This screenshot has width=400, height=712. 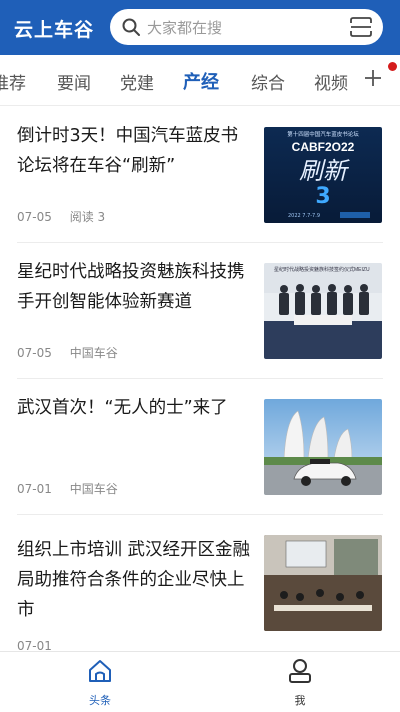 I want to click on news-meta: 07-05 中国车谷, so click(x=74, y=352).